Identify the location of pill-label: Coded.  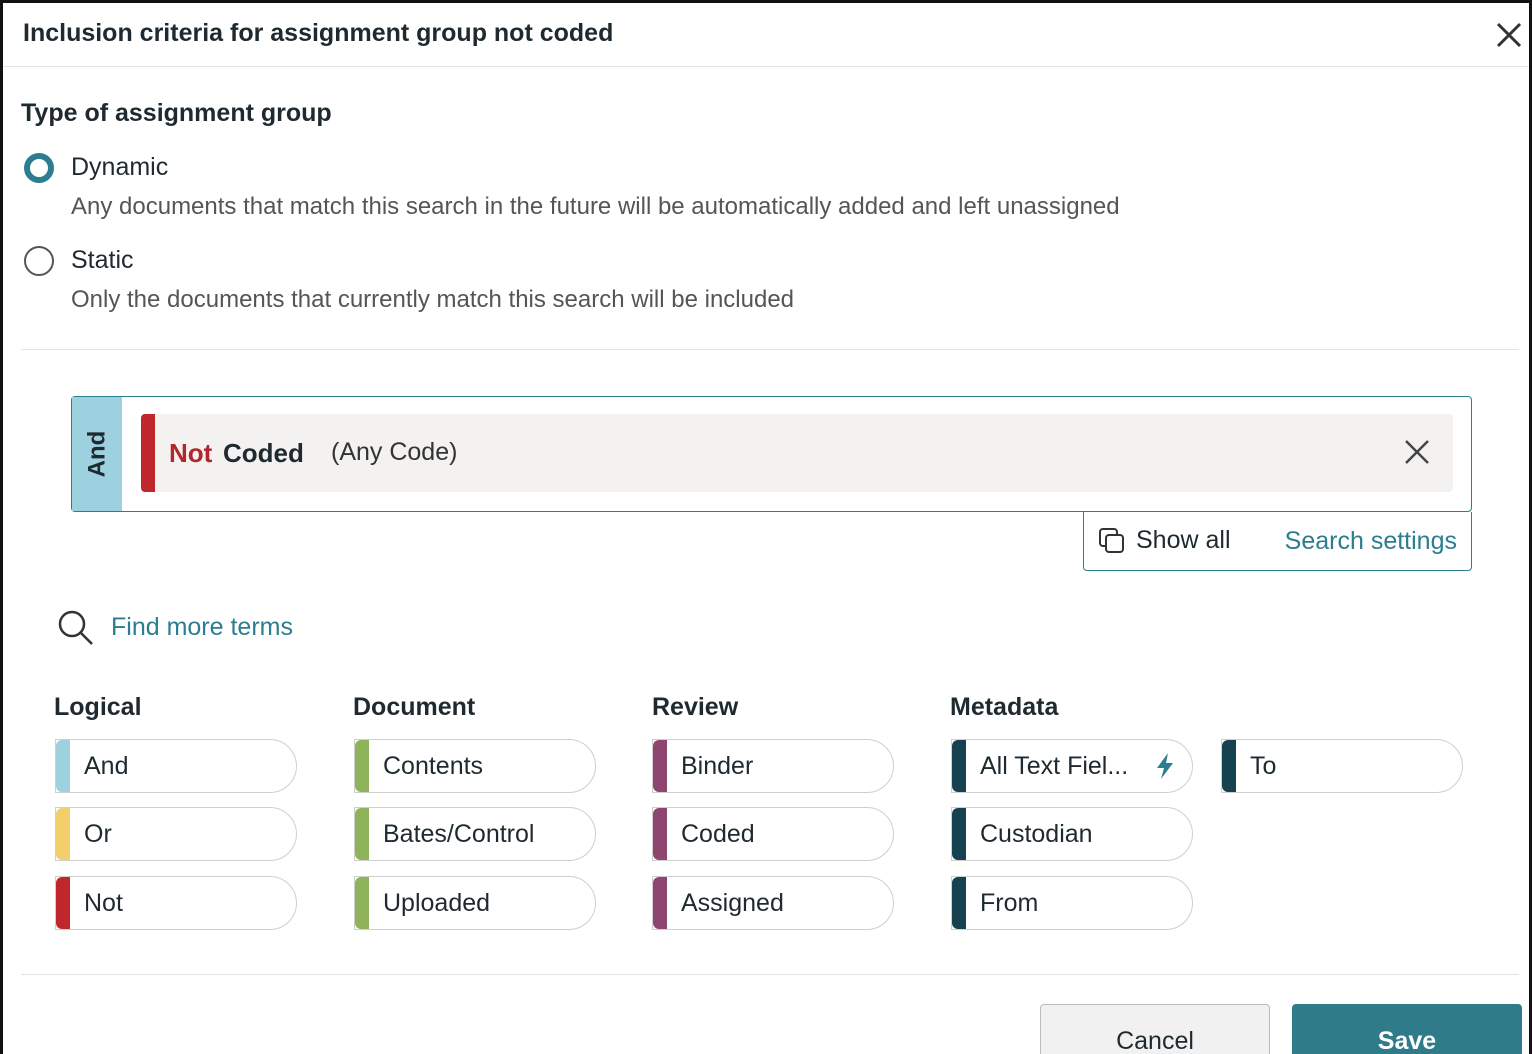
(718, 834).